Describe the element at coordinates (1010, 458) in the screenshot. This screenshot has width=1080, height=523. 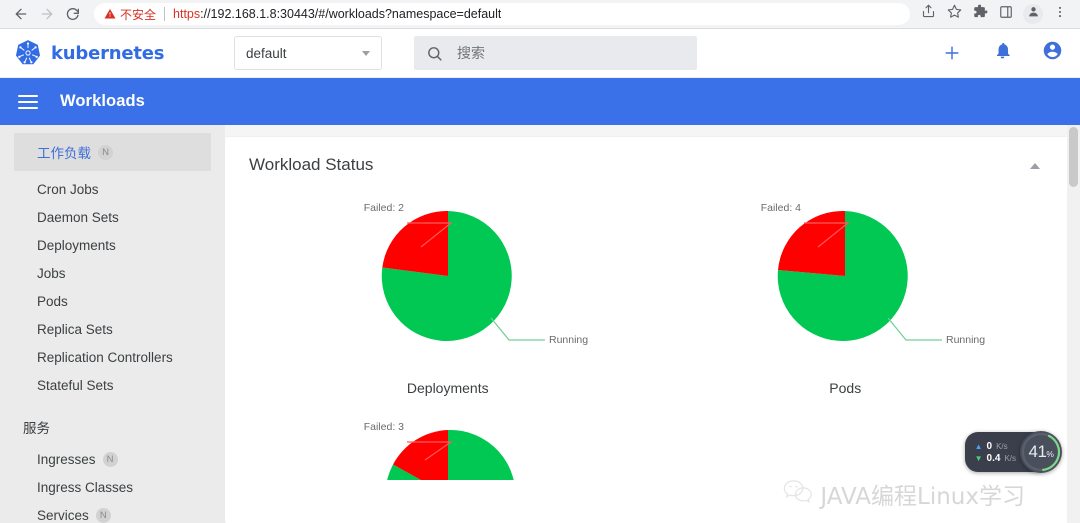
I see `download-speed-unit: K/s` at that location.